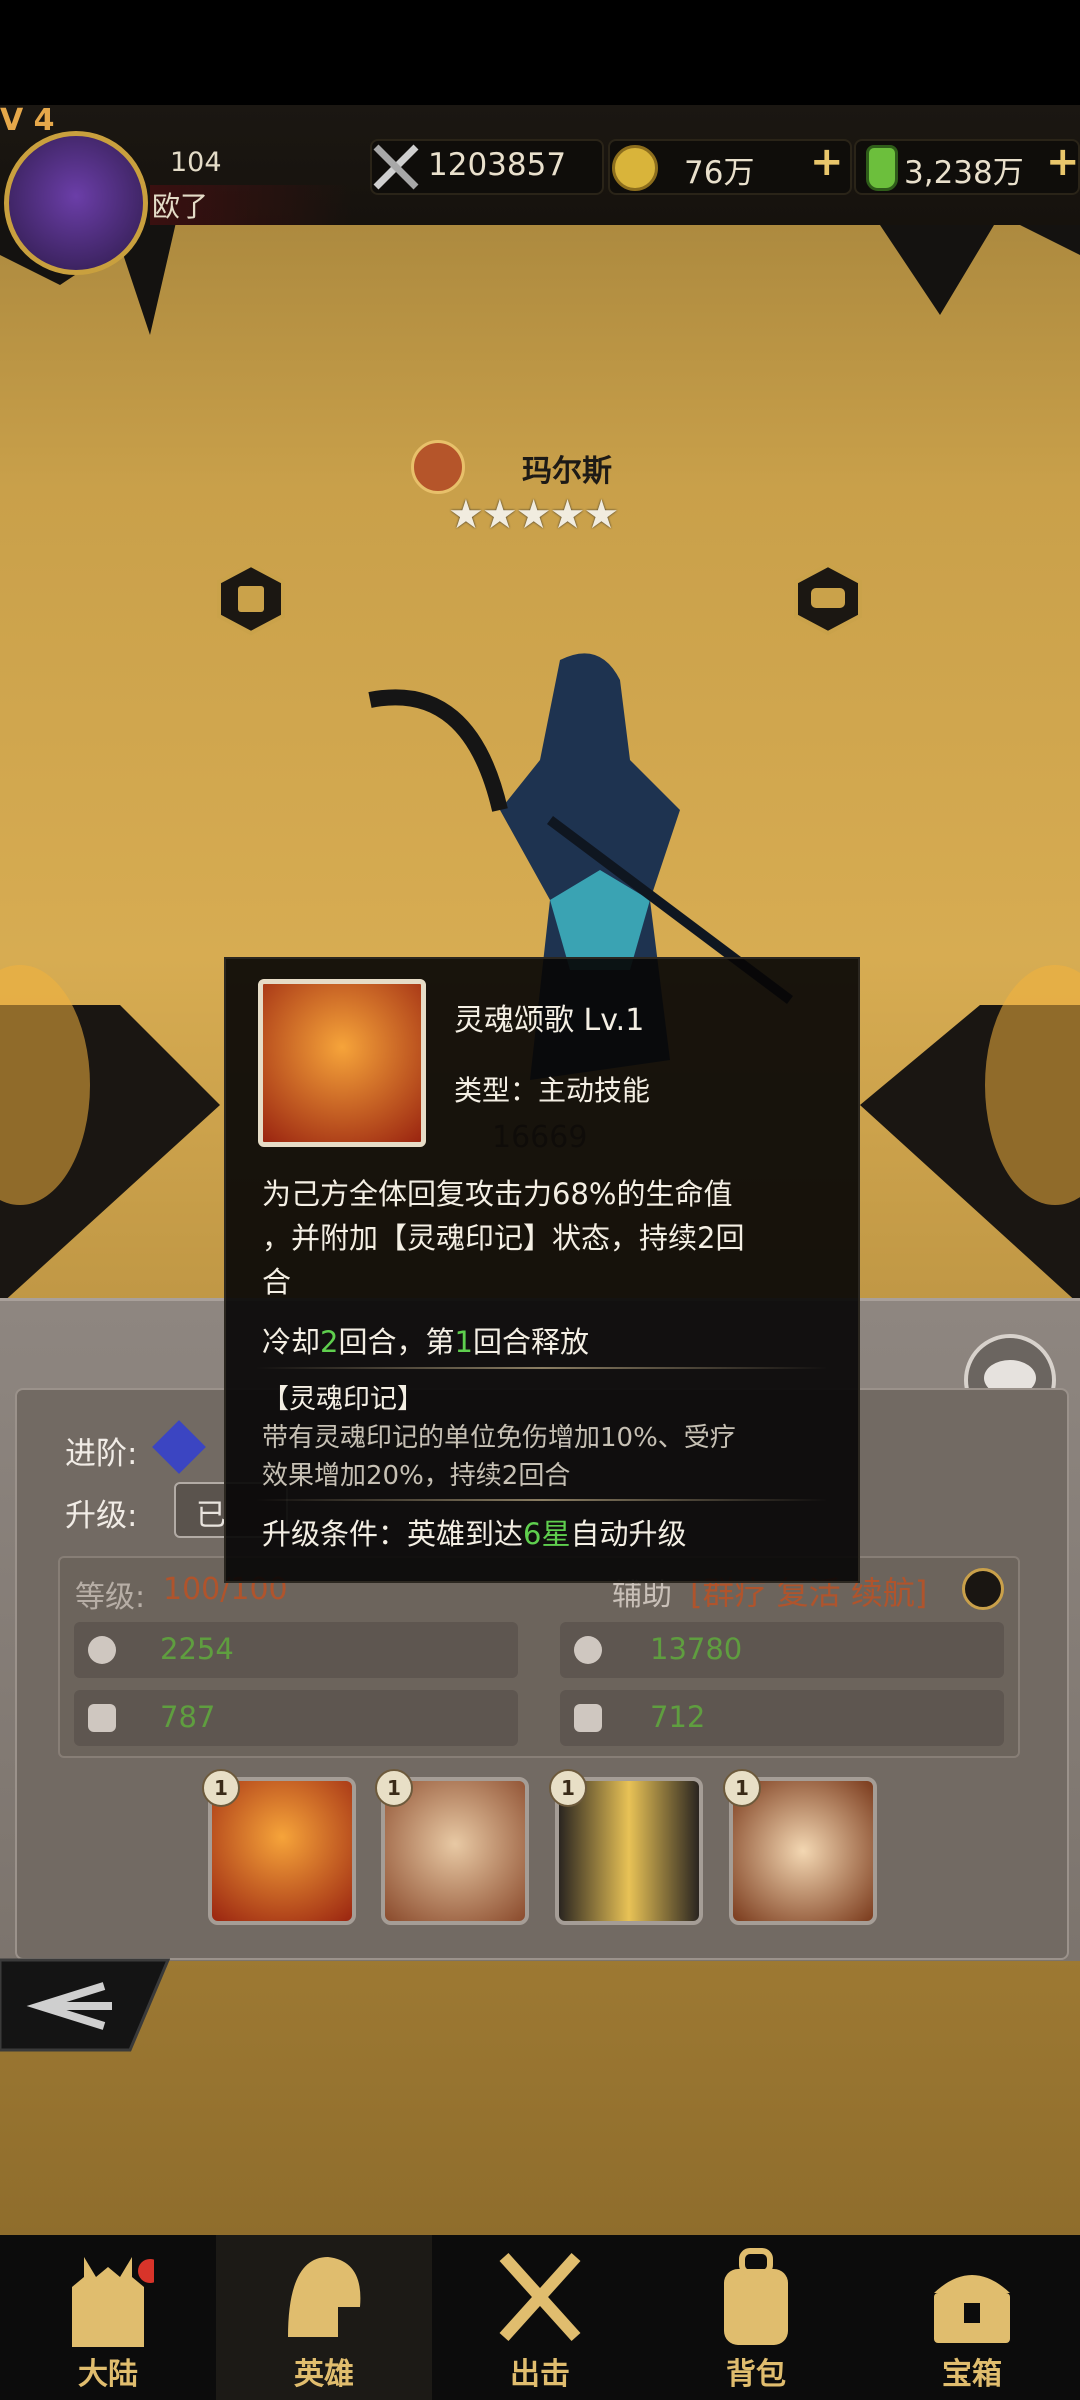 The width and height of the screenshot is (1080, 2400). What do you see at coordinates (503, 1238) in the screenshot?
I see `tooltip-desc-line-2: ，并附加【灵魂印记】状态，持续2回` at bounding box center [503, 1238].